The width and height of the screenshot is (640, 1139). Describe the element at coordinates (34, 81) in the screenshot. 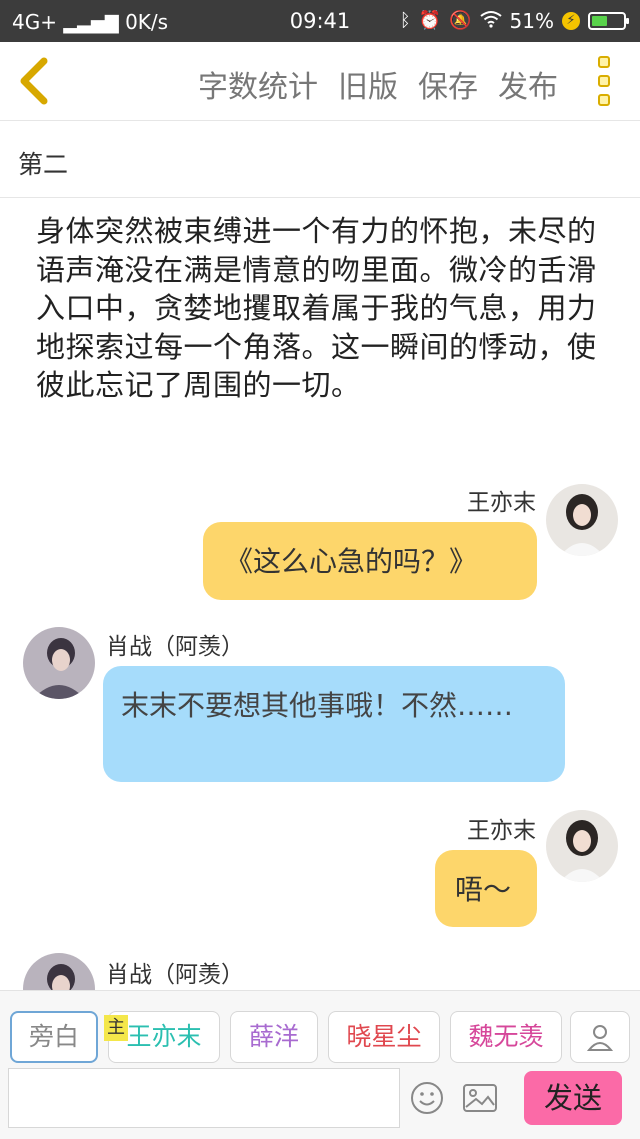

I see `chevron-left-icon` at that location.